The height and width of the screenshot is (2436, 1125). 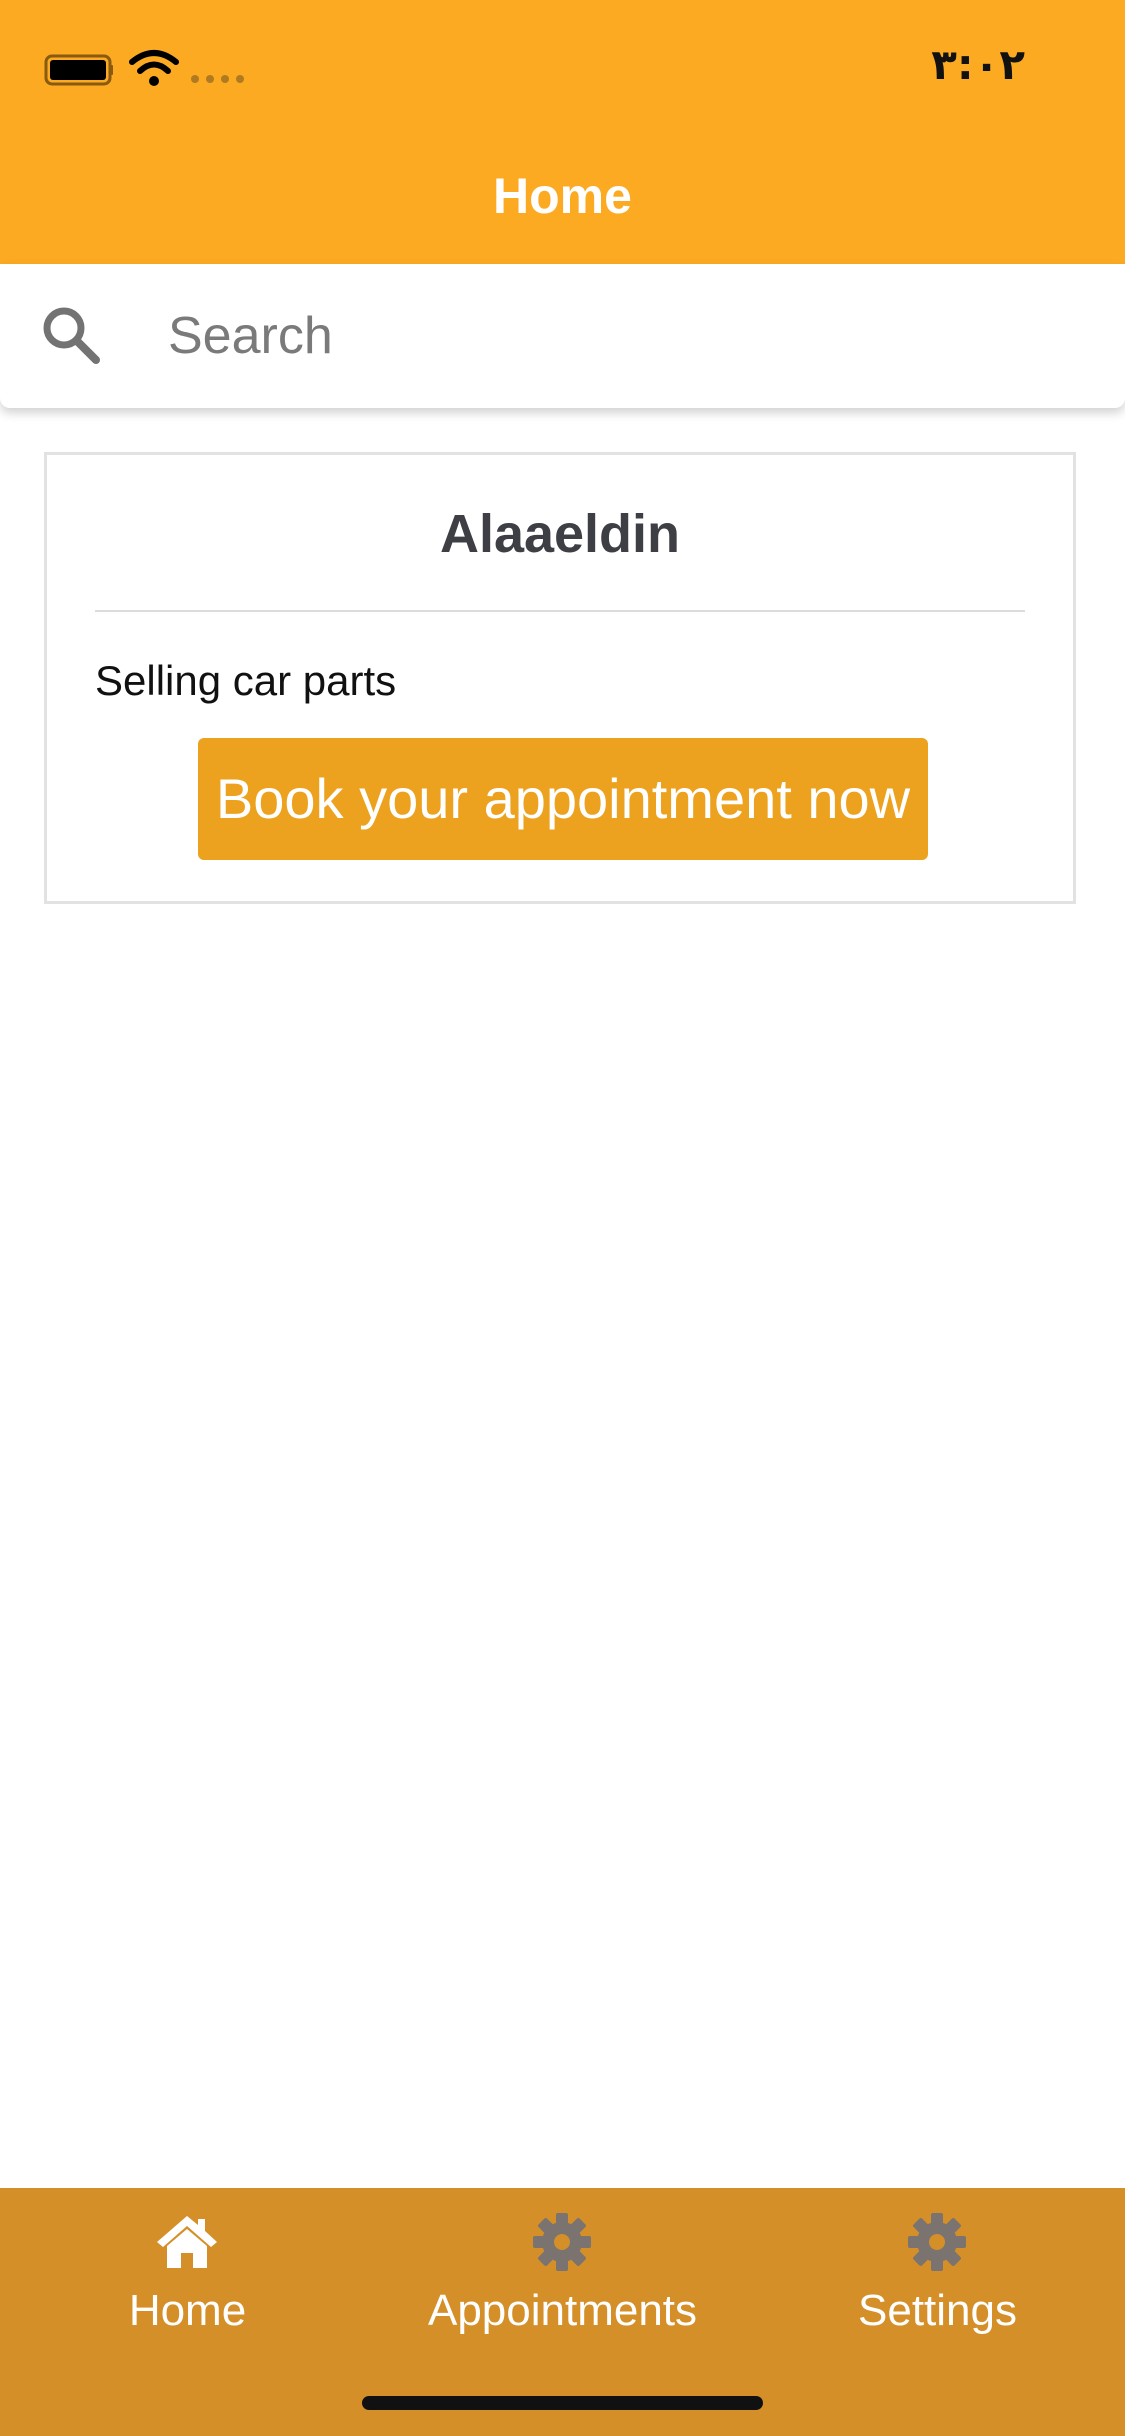 I want to click on tab-home-label: Home, so click(x=187, y=2310).